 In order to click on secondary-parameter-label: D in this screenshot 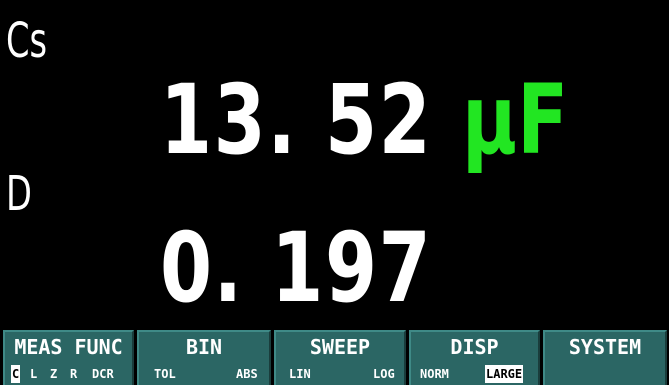, I will do `click(19, 194)`.